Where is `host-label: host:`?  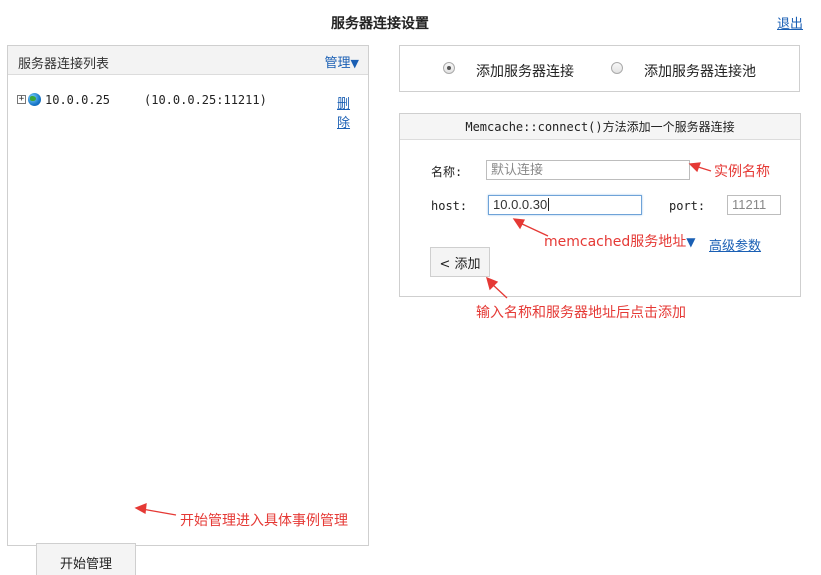
host-label: host: is located at coordinates (449, 206).